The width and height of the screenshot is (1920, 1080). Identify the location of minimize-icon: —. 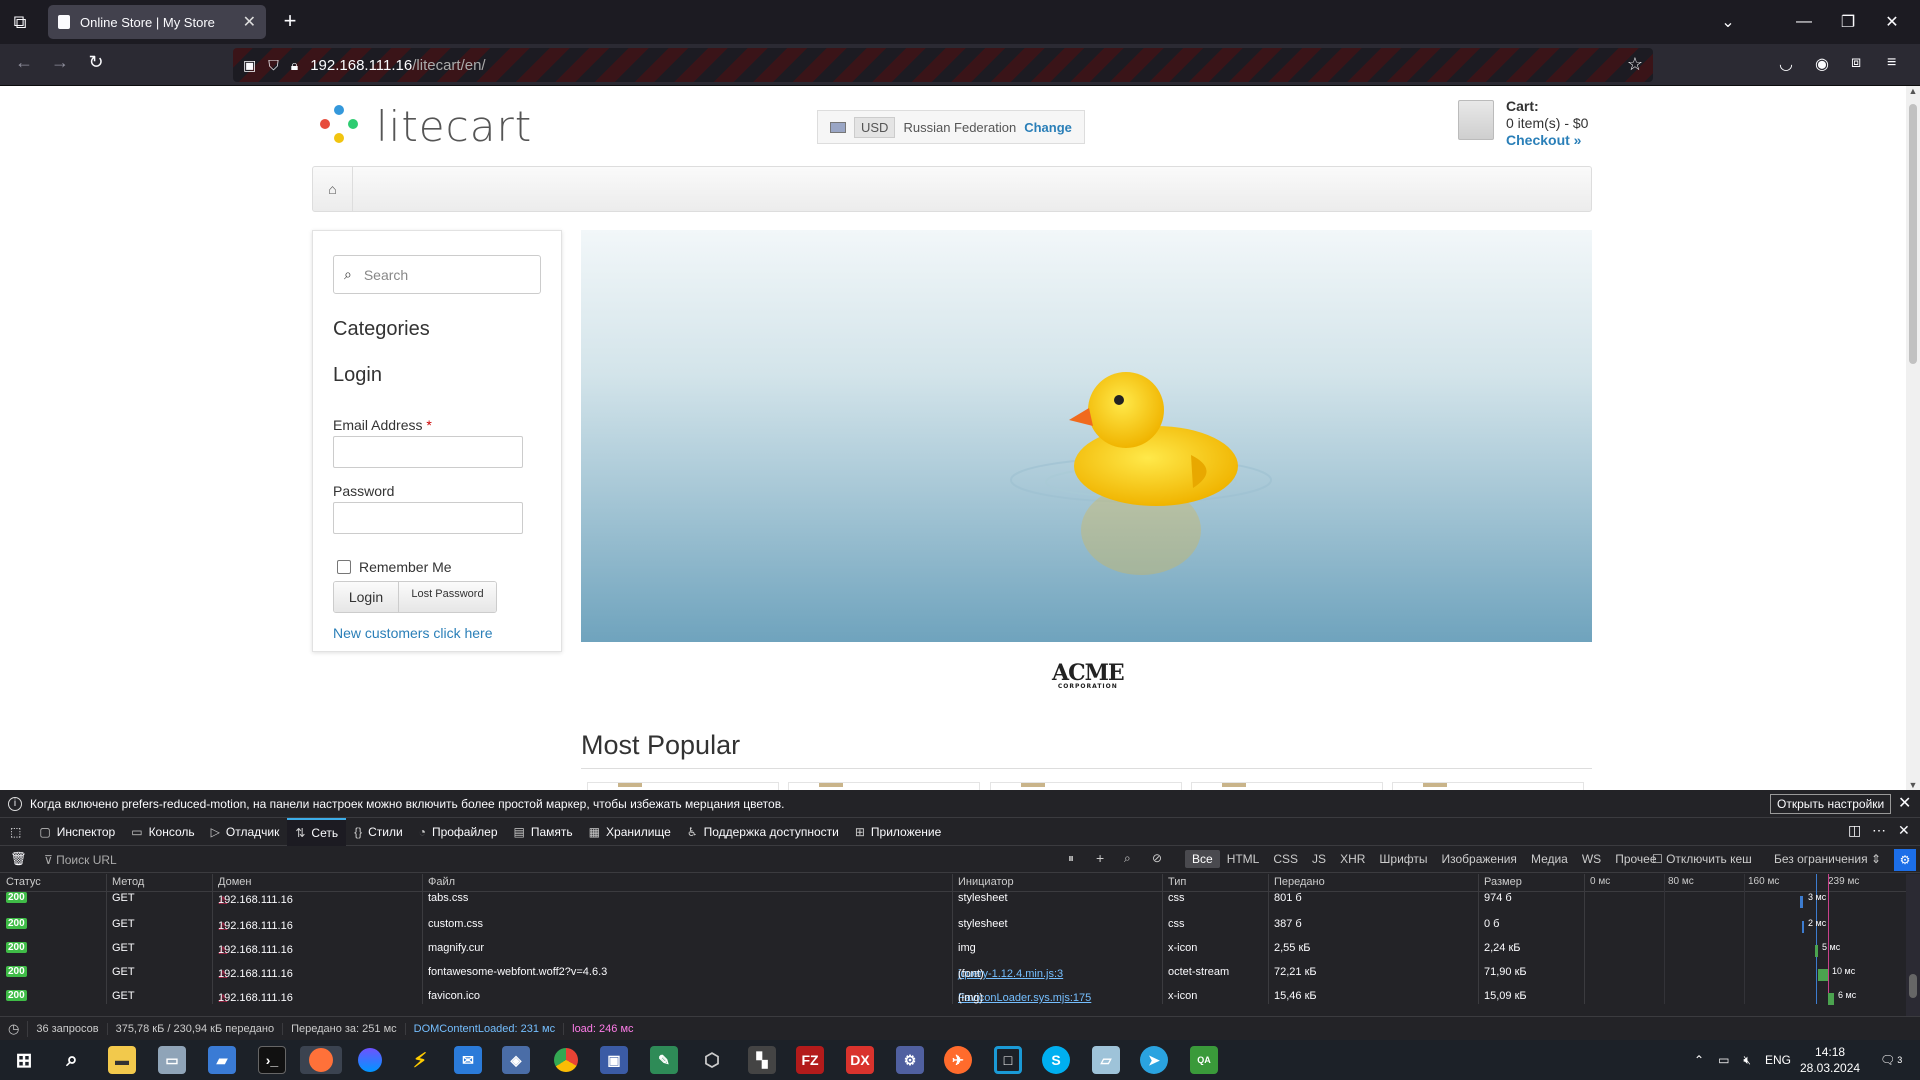
(1804, 22).